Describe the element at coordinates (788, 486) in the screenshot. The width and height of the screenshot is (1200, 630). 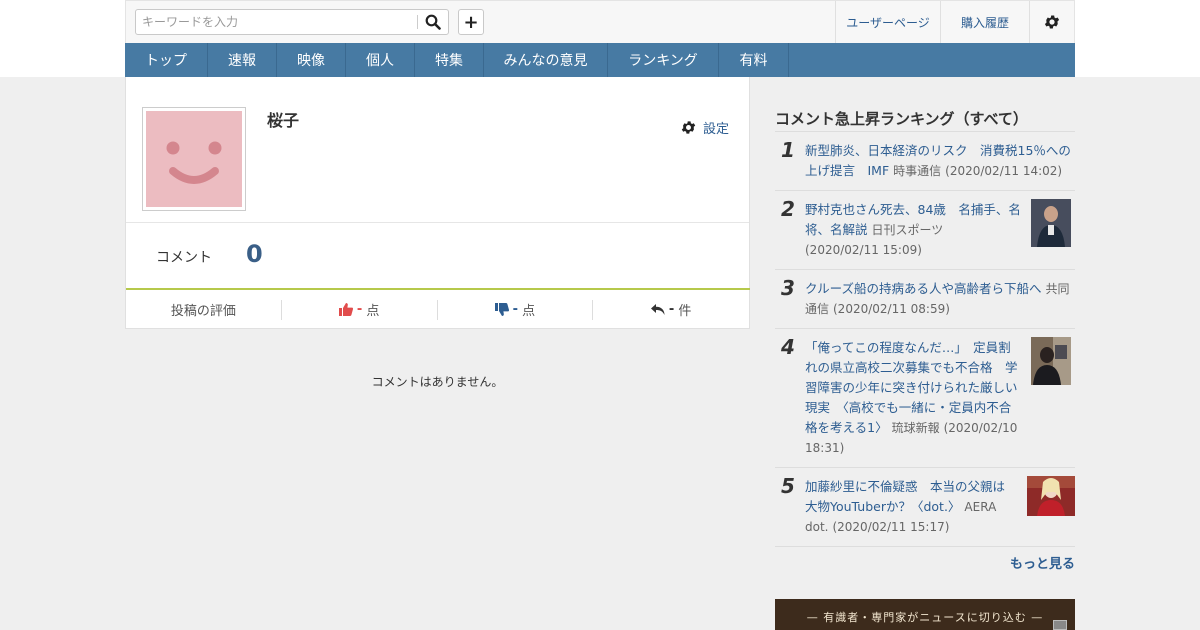
I see `rank-number: 5` at that location.